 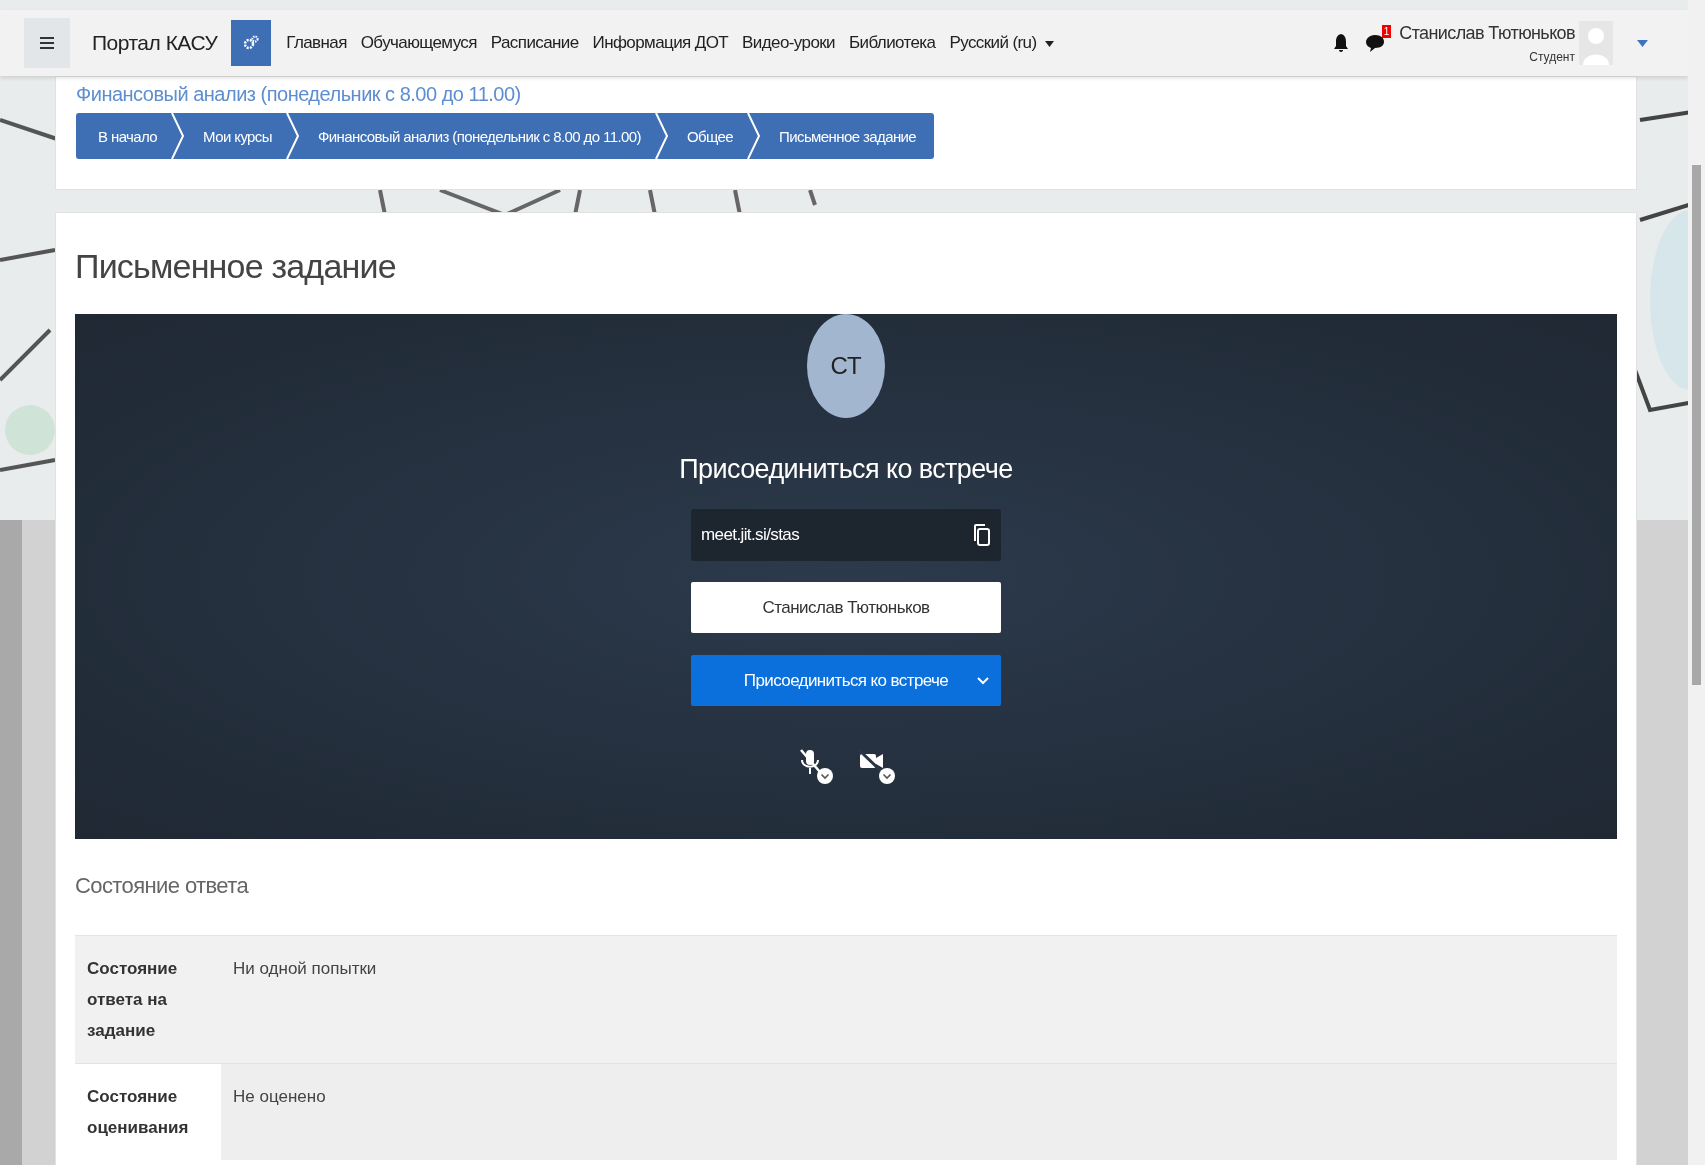 I want to click on breadcrumb-link: В начало, so click(x=126, y=136).